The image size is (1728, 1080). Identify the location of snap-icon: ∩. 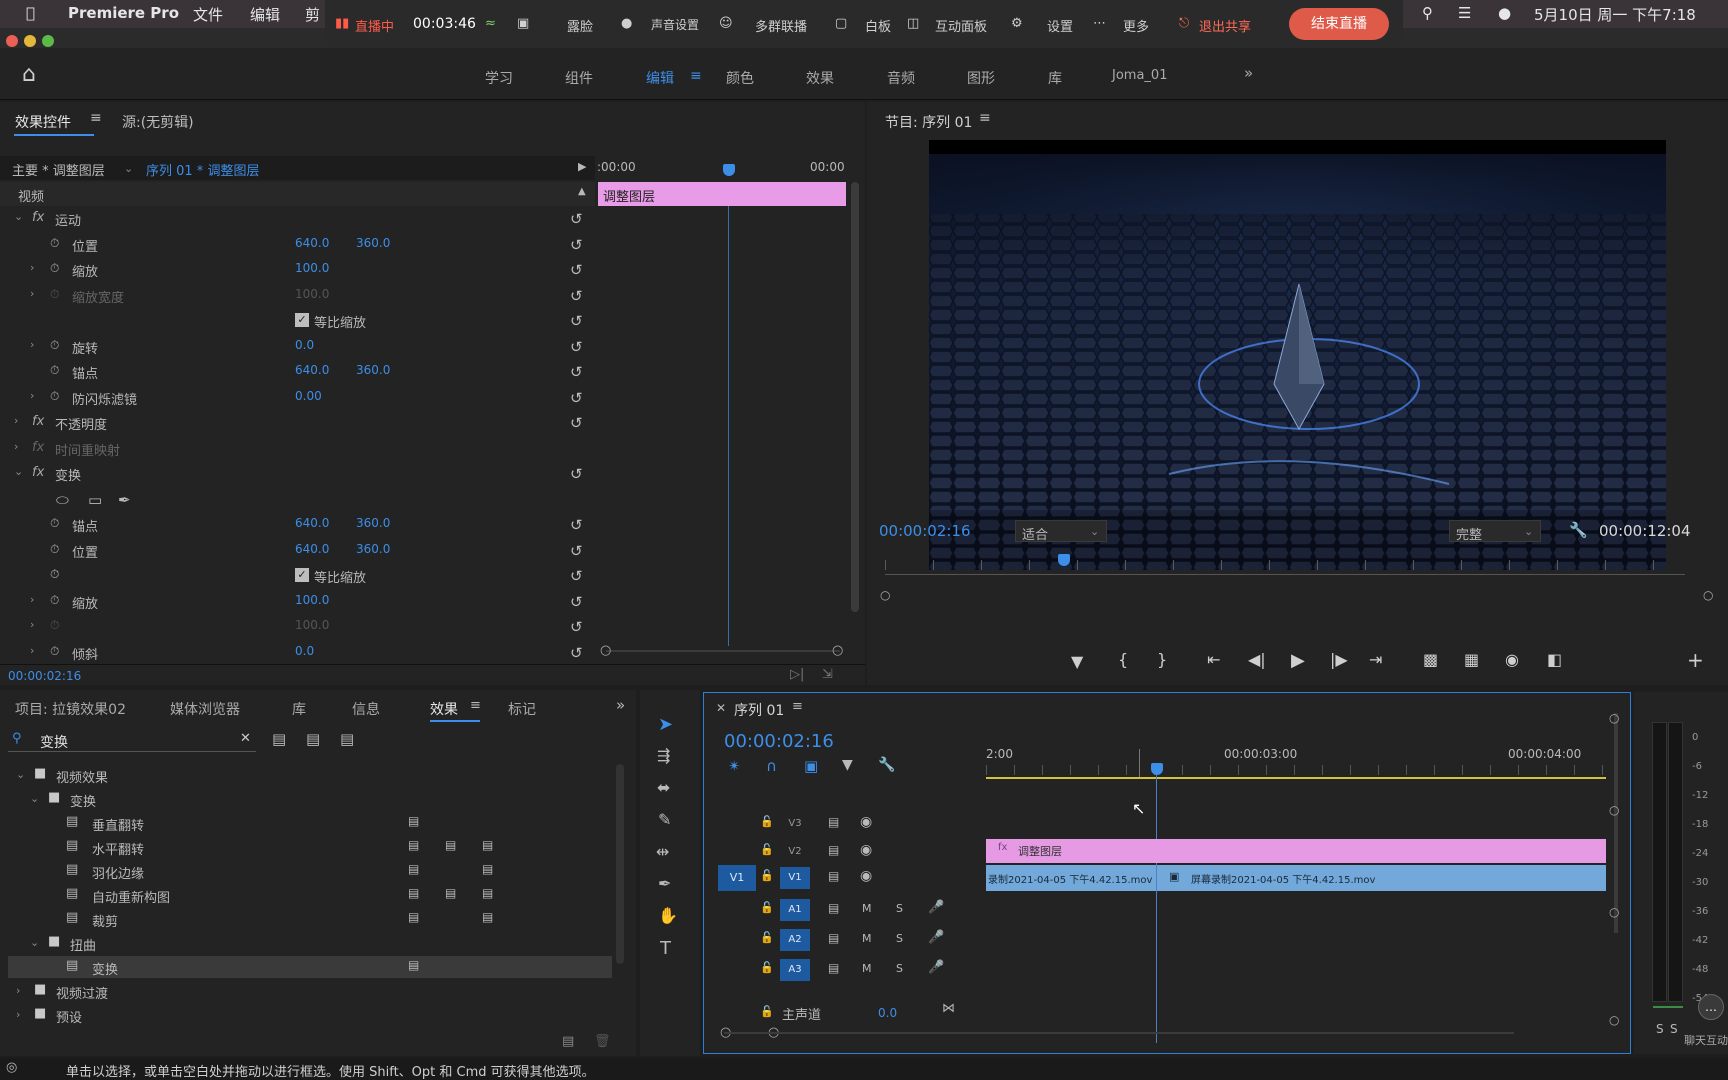
(771, 766).